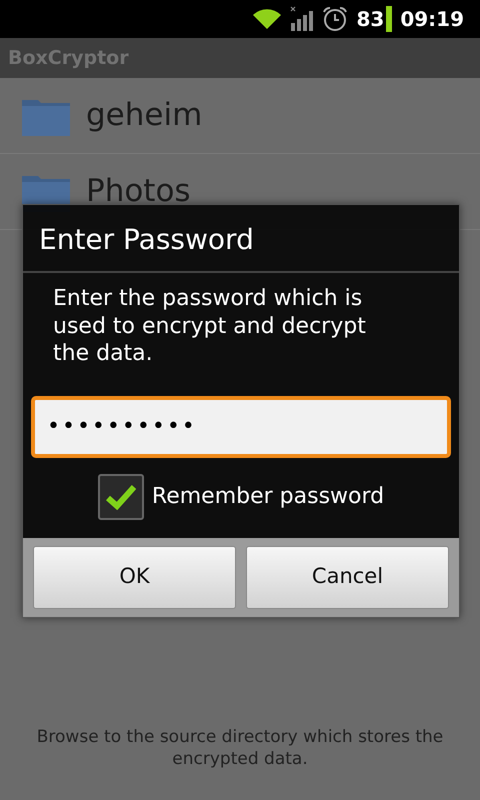  I want to click on cancel-button: Cancel, so click(347, 577).